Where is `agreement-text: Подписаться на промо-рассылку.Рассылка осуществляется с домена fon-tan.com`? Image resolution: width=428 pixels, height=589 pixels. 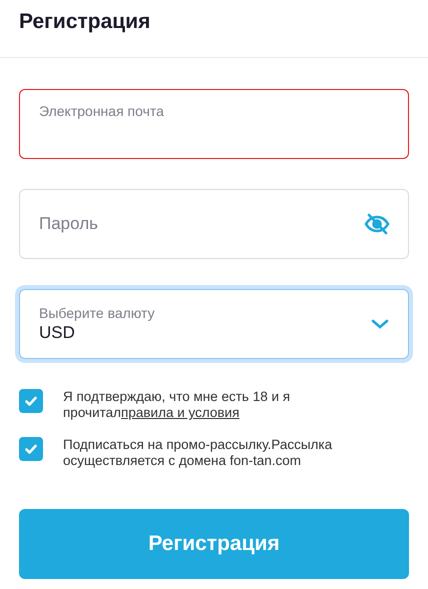
agreement-text: Подписаться на промо-рассылку.Рассылка осуществляется с домена fon-tan.com is located at coordinates (198, 453).